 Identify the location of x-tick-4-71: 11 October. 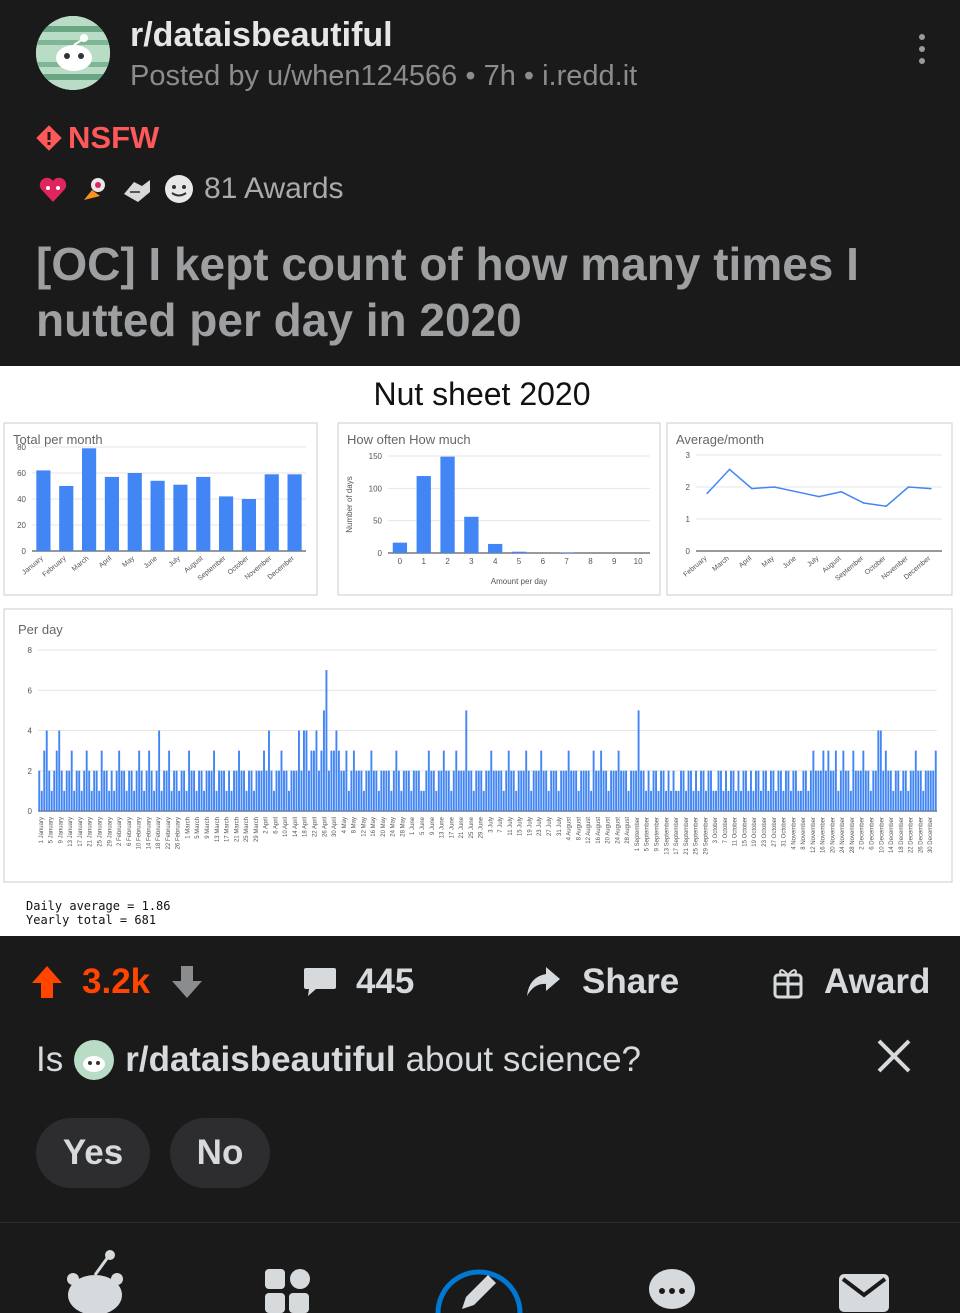
(736, 831).